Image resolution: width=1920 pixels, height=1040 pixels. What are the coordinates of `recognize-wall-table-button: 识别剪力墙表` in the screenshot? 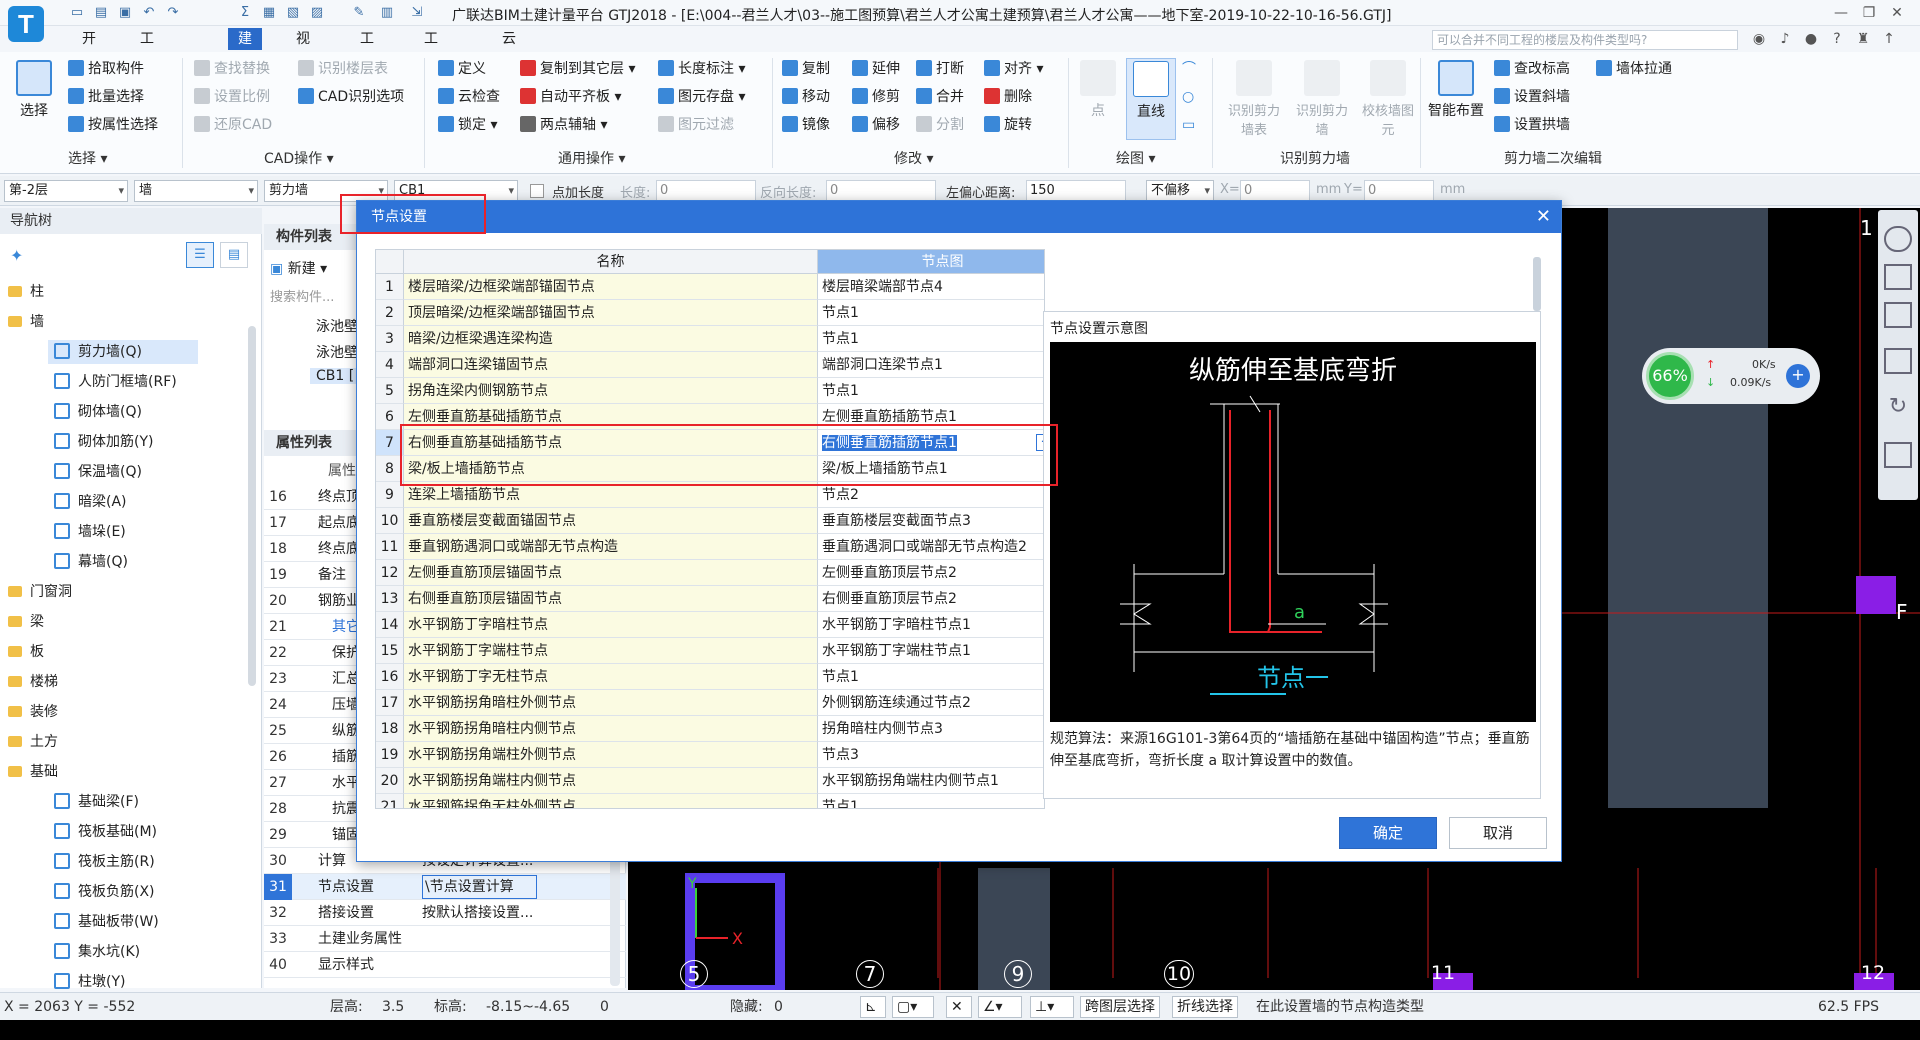 It's located at (1254, 99).